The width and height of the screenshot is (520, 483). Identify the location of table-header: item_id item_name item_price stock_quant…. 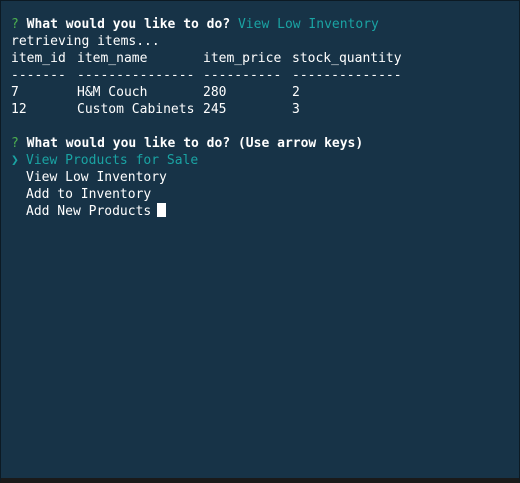
(206, 58).